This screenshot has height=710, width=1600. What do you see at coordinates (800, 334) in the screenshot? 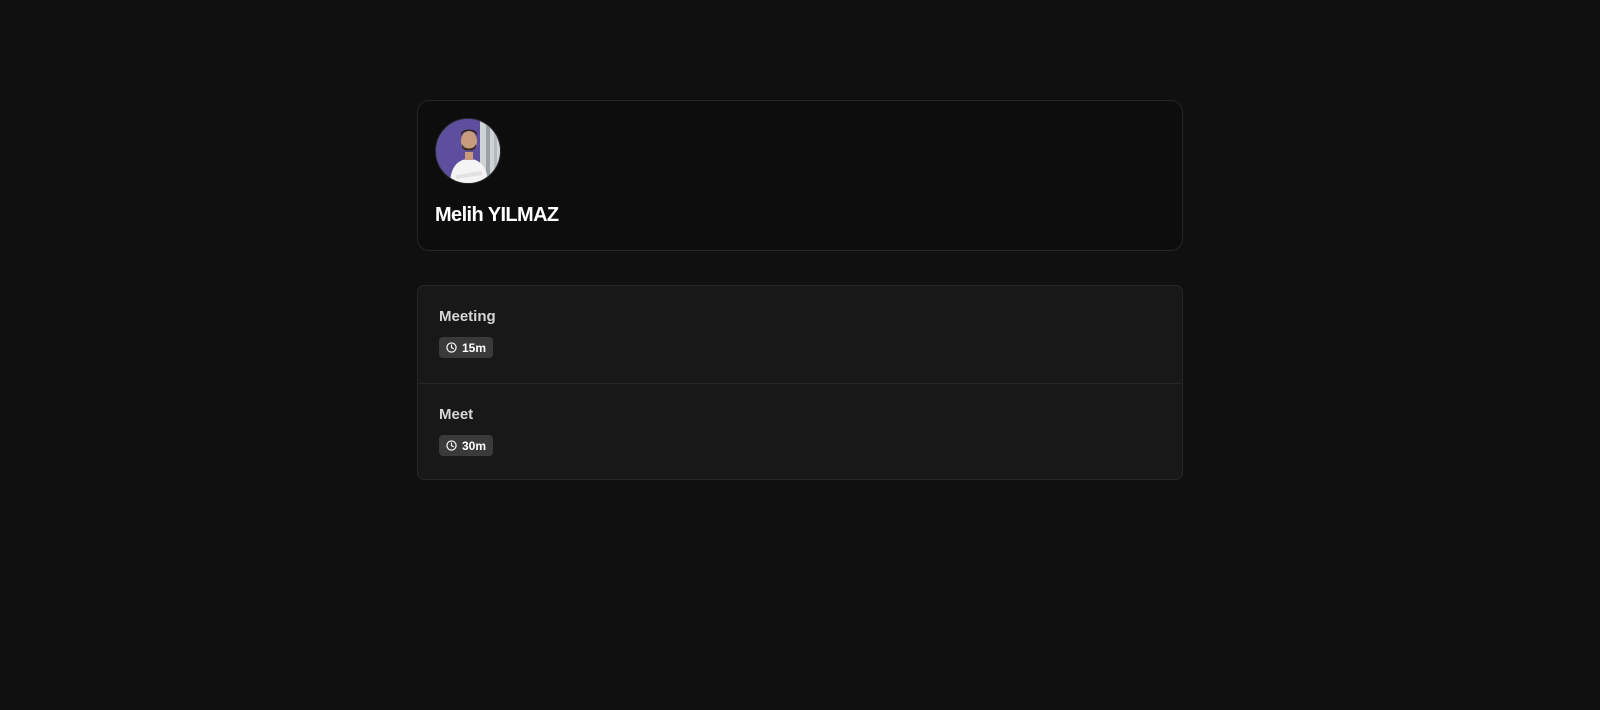
I see `event-type-item-meeting: Meeting 15m` at bounding box center [800, 334].